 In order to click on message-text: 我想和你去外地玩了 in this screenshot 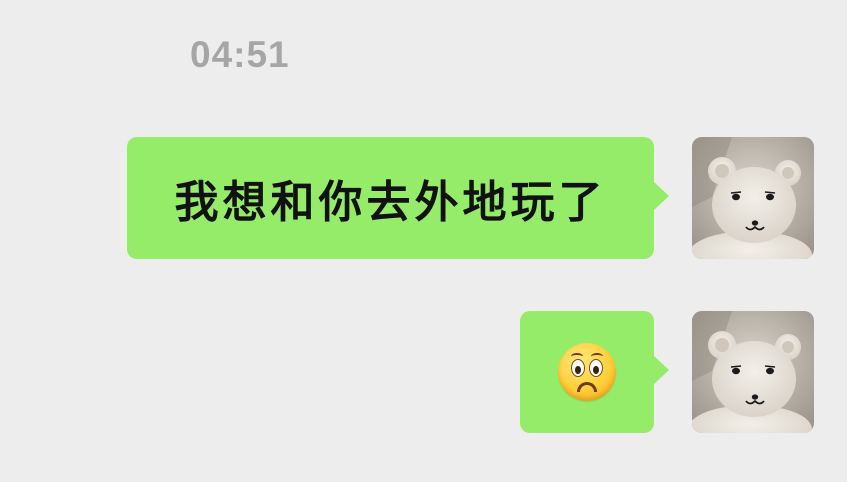, I will do `click(390, 202)`.